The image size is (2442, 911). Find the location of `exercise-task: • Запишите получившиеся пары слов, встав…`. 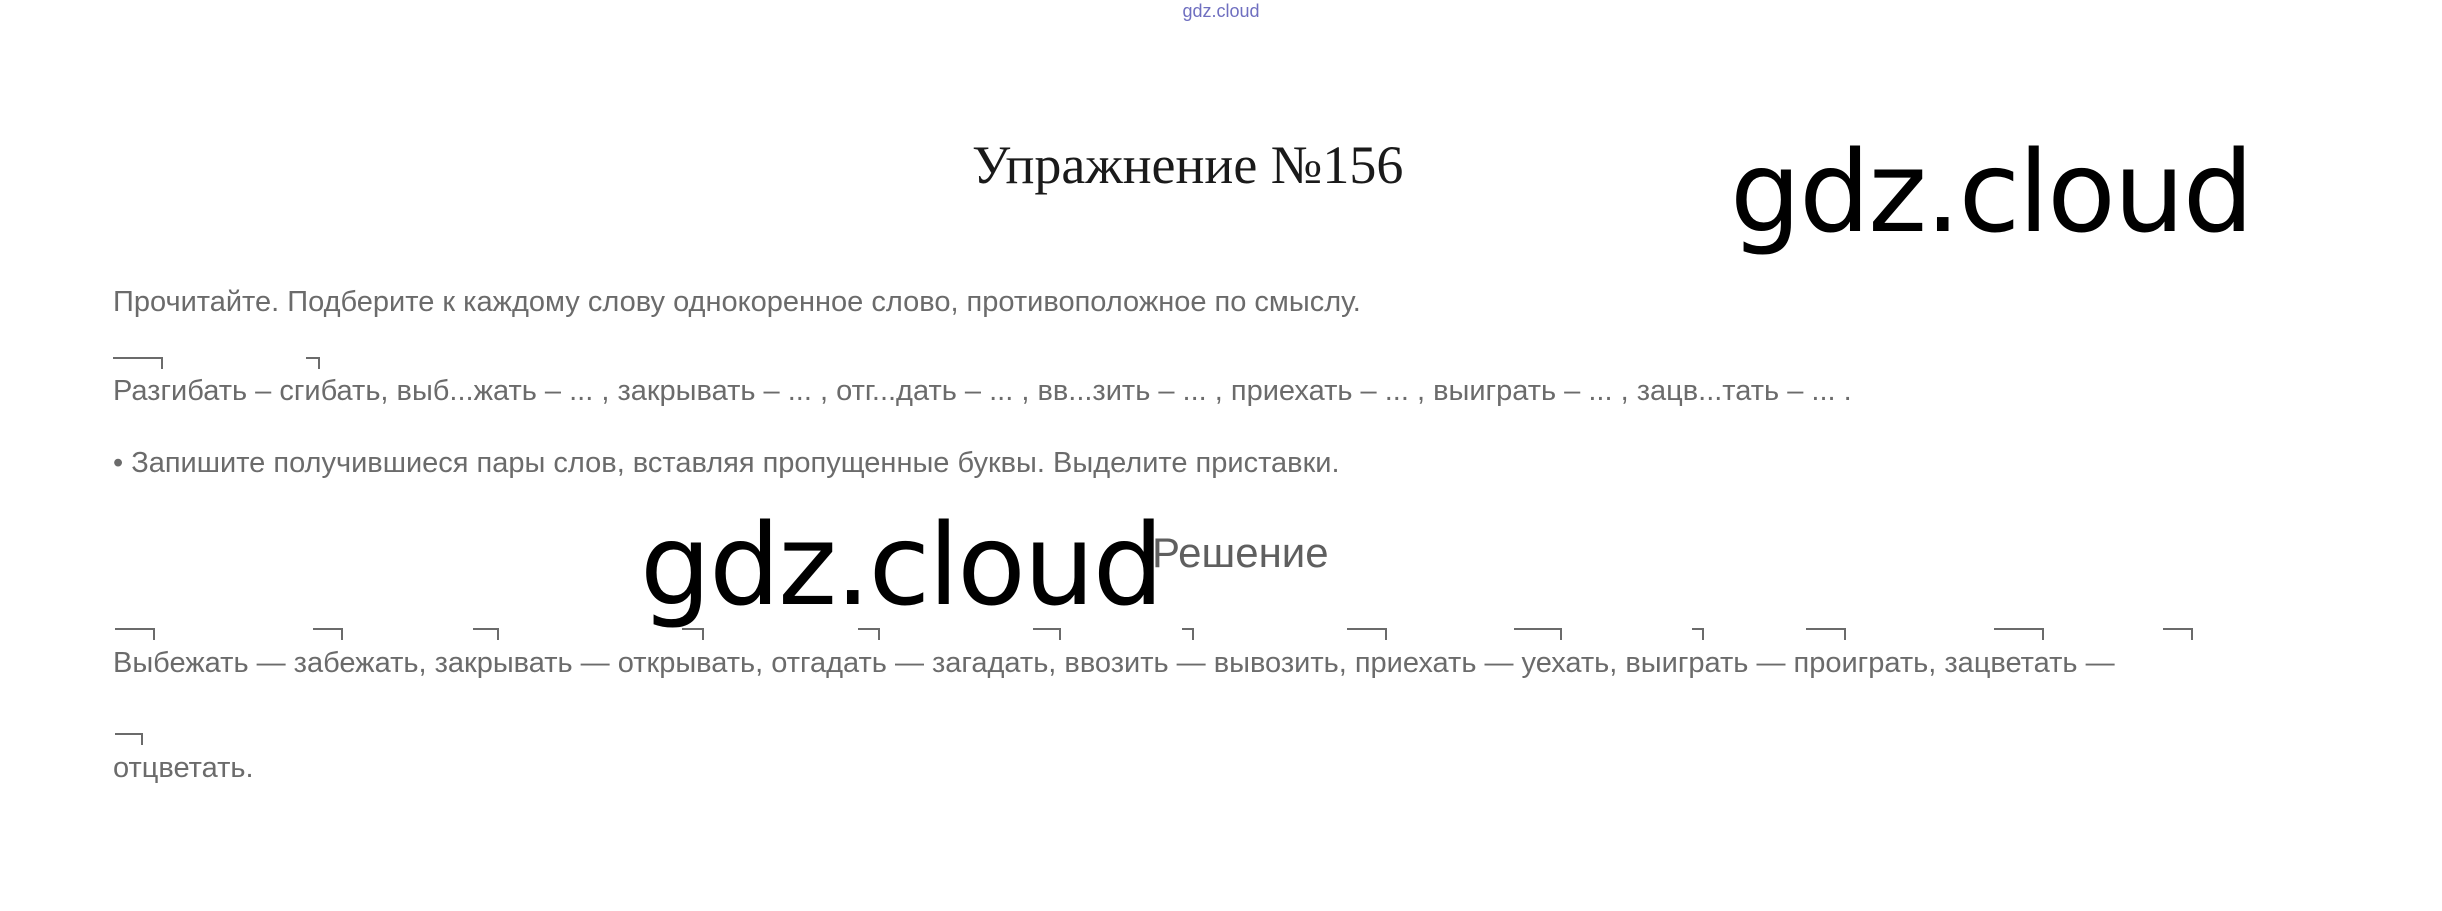

exercise-task: • Запишите получившиеся пары слов, встав… is located at coordinates (726, 463).